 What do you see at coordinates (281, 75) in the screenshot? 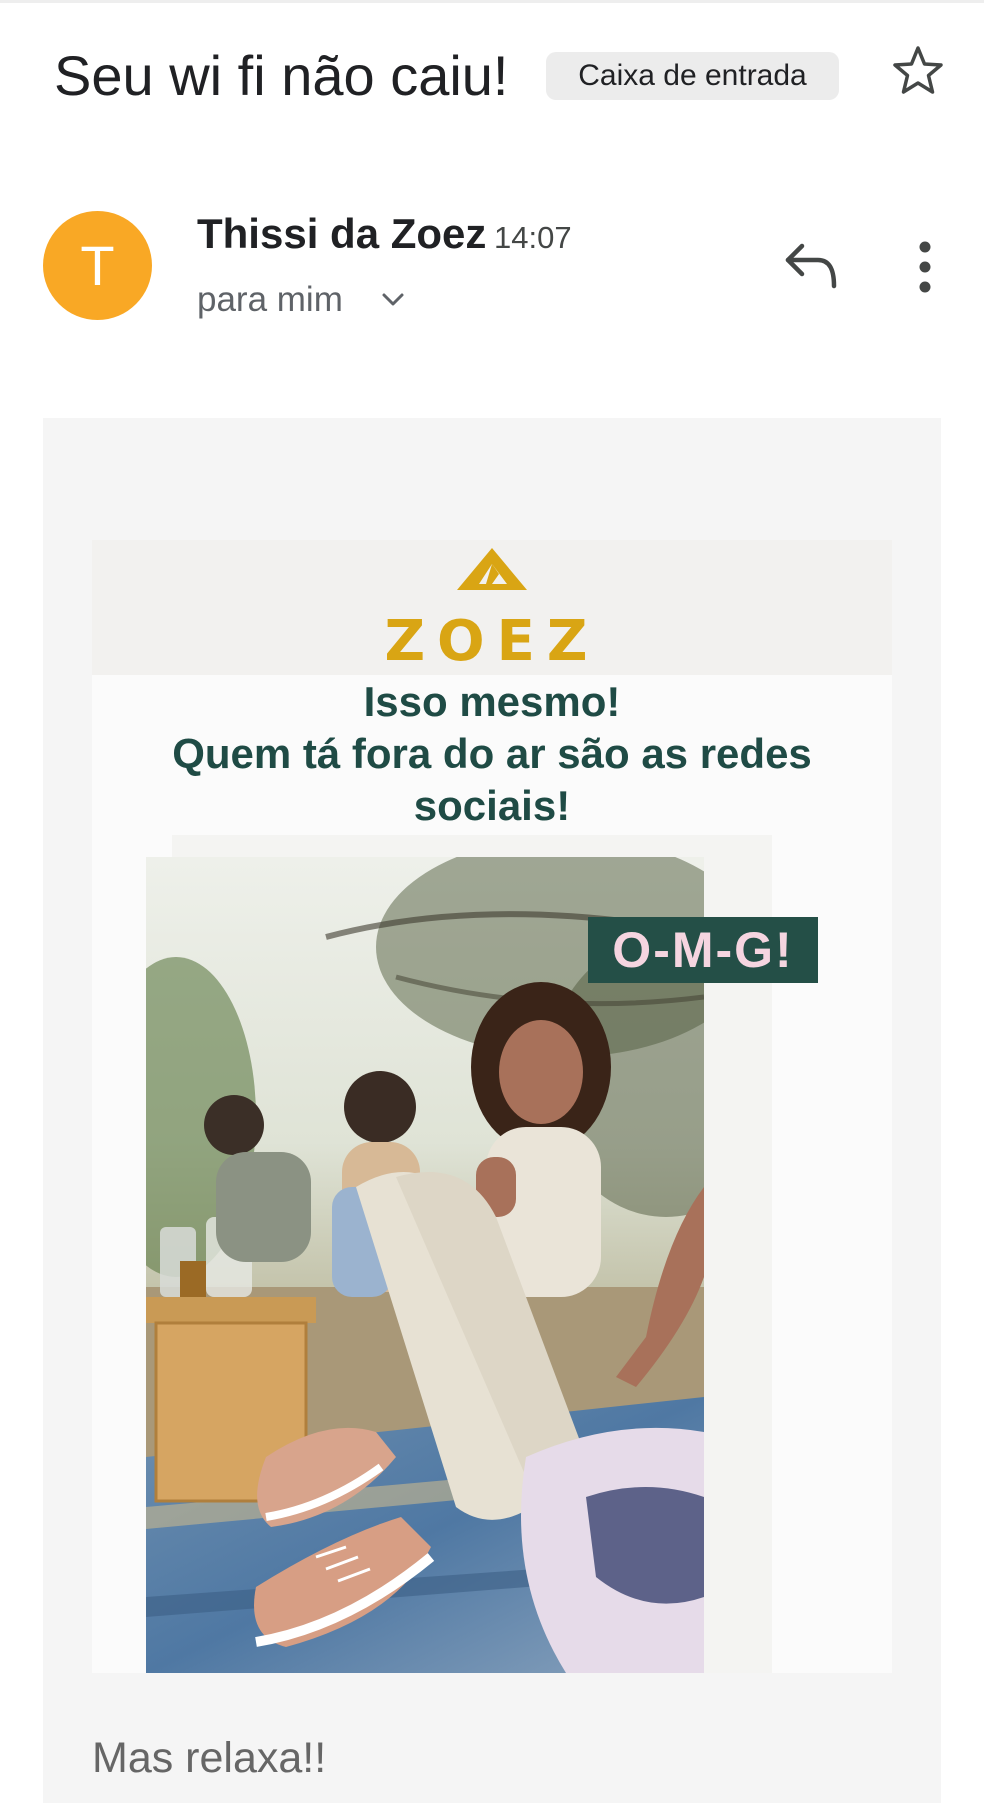
I see `email-subject: Seu wi fi não caiu!` at bounding box center [281, 75].